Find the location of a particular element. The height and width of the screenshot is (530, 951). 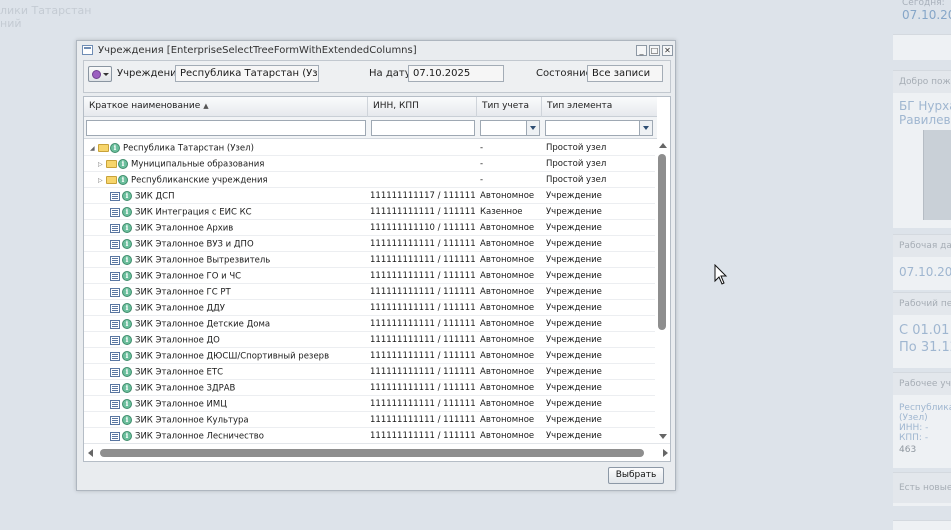

work-date-value: 07.10.20 is located at coordinates (922, 268).